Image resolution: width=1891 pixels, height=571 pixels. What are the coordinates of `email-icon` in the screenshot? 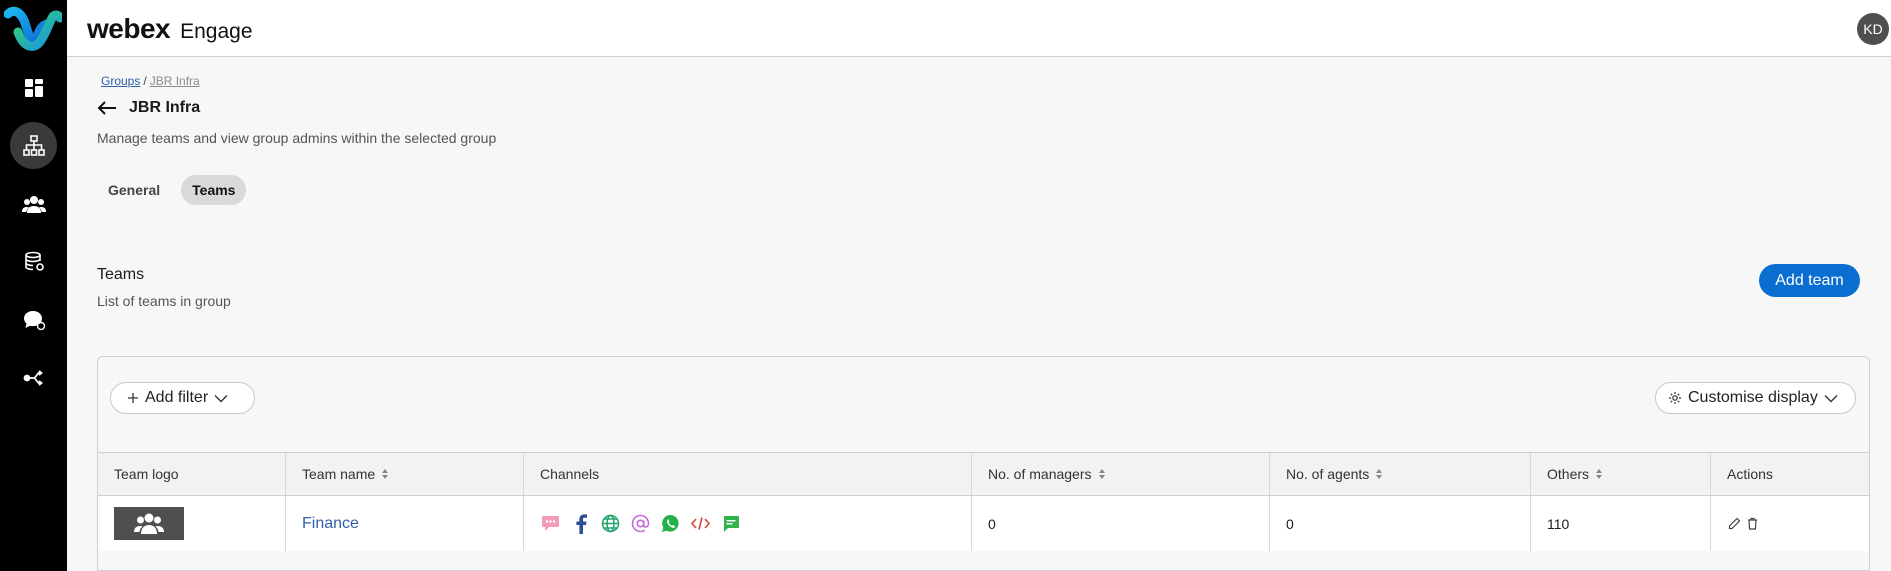 It's located at (640, 523).